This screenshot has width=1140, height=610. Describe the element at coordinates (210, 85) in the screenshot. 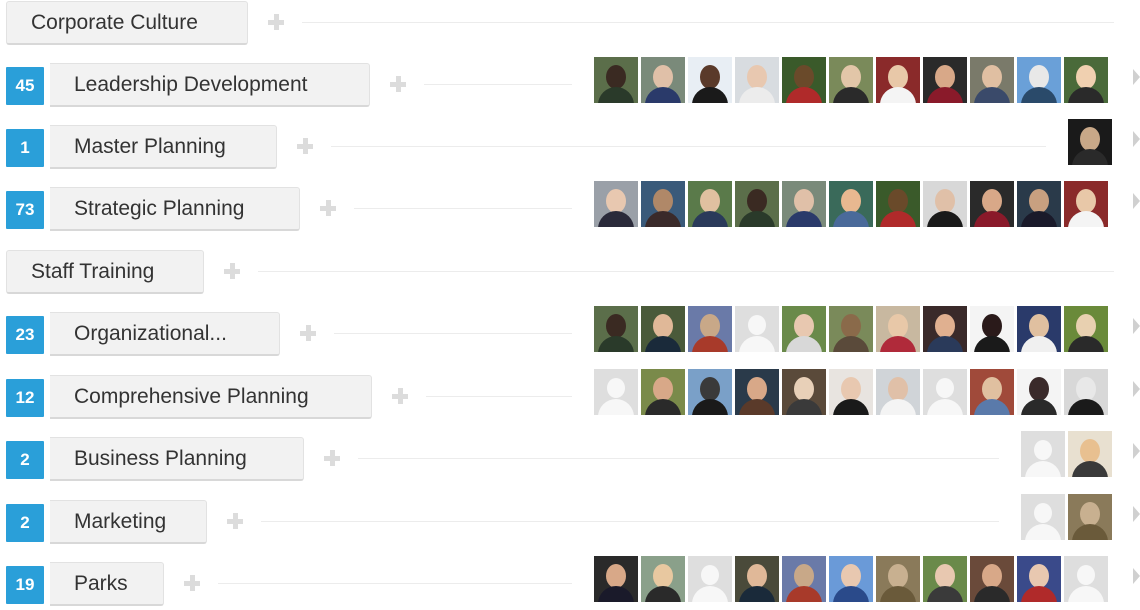

I see `skill-name: Leadership Development` at that location.